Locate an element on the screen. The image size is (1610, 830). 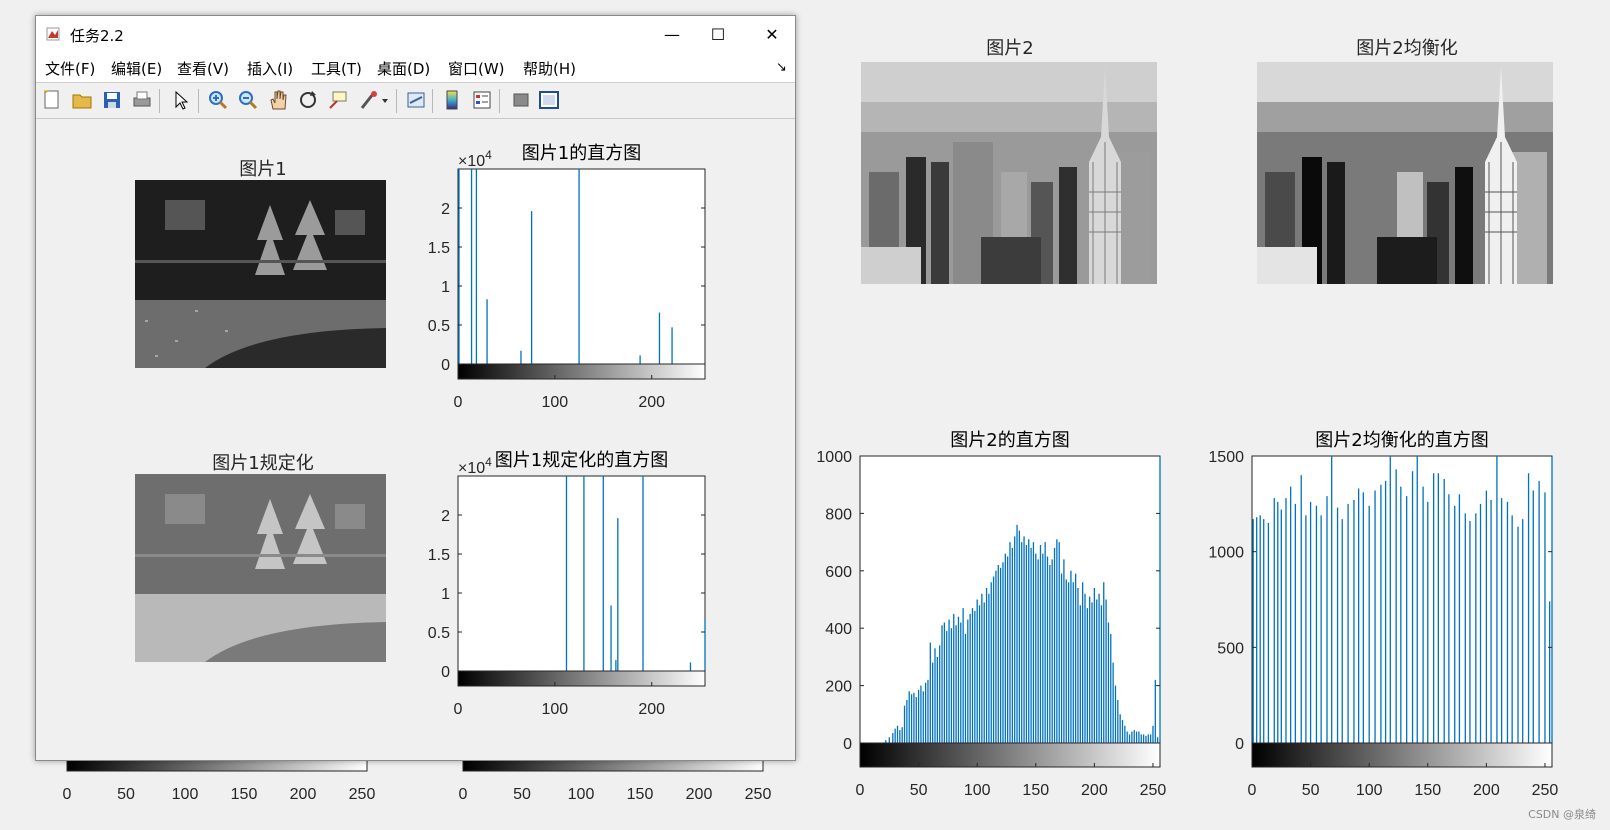
zoom-in-icon is located at coordinates (218, 100).